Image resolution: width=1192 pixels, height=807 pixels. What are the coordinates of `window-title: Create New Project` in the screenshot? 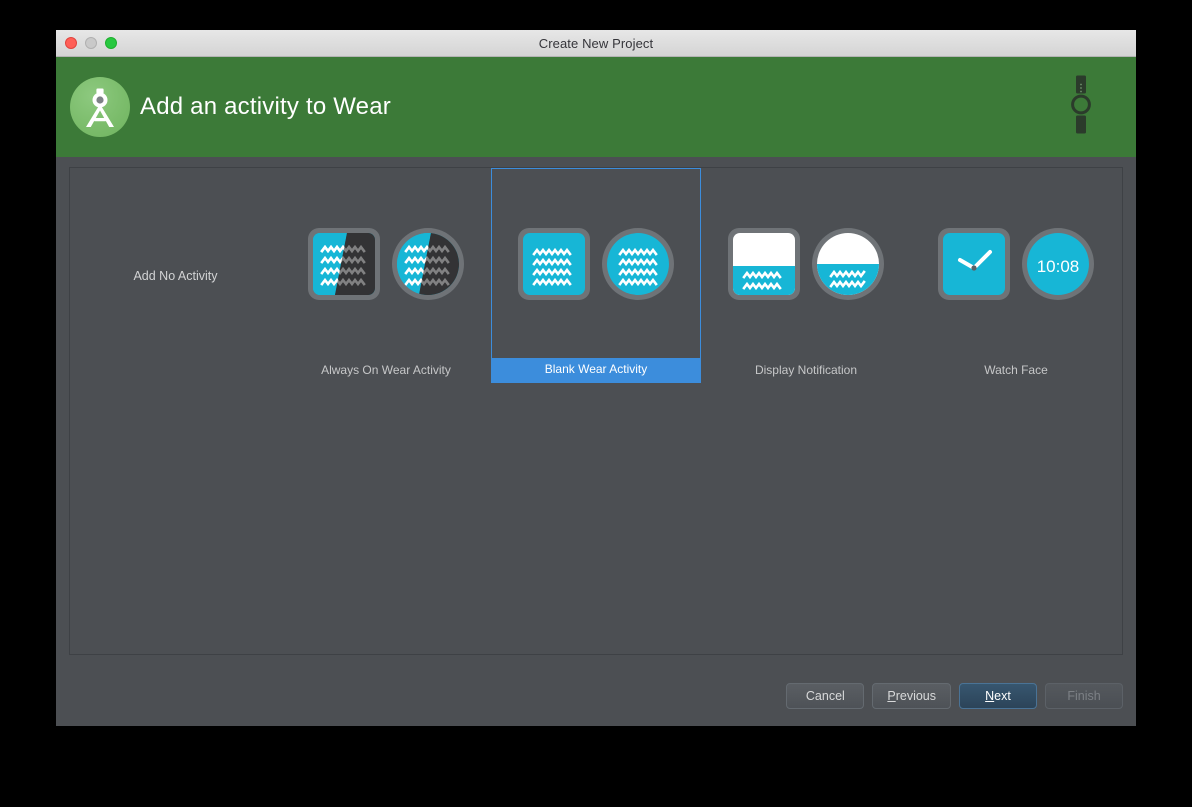 It's located at (596, 43).